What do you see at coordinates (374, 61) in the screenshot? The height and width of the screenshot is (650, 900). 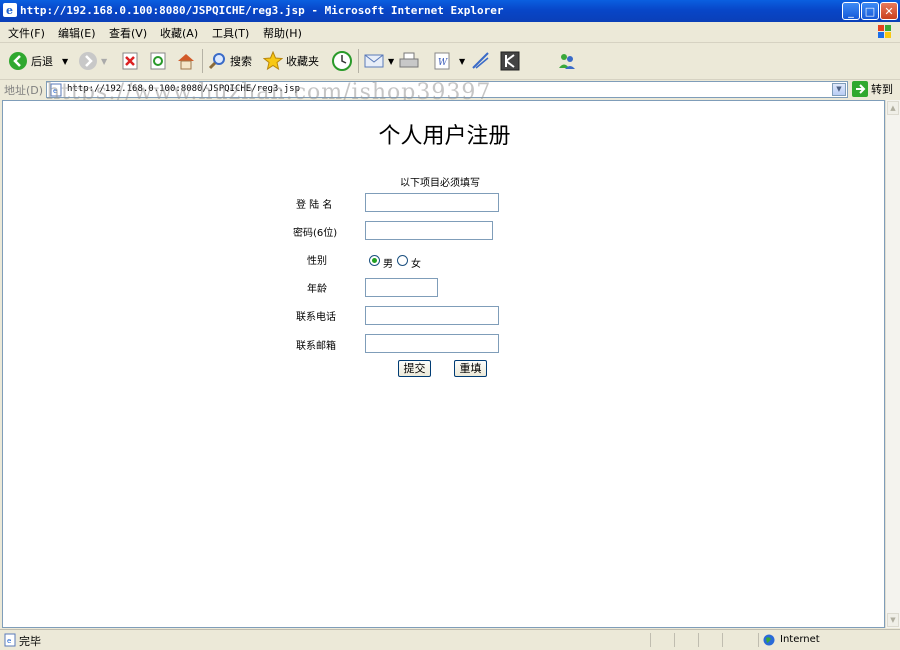 I see `mail-icon` at bounding box center [374, 61].